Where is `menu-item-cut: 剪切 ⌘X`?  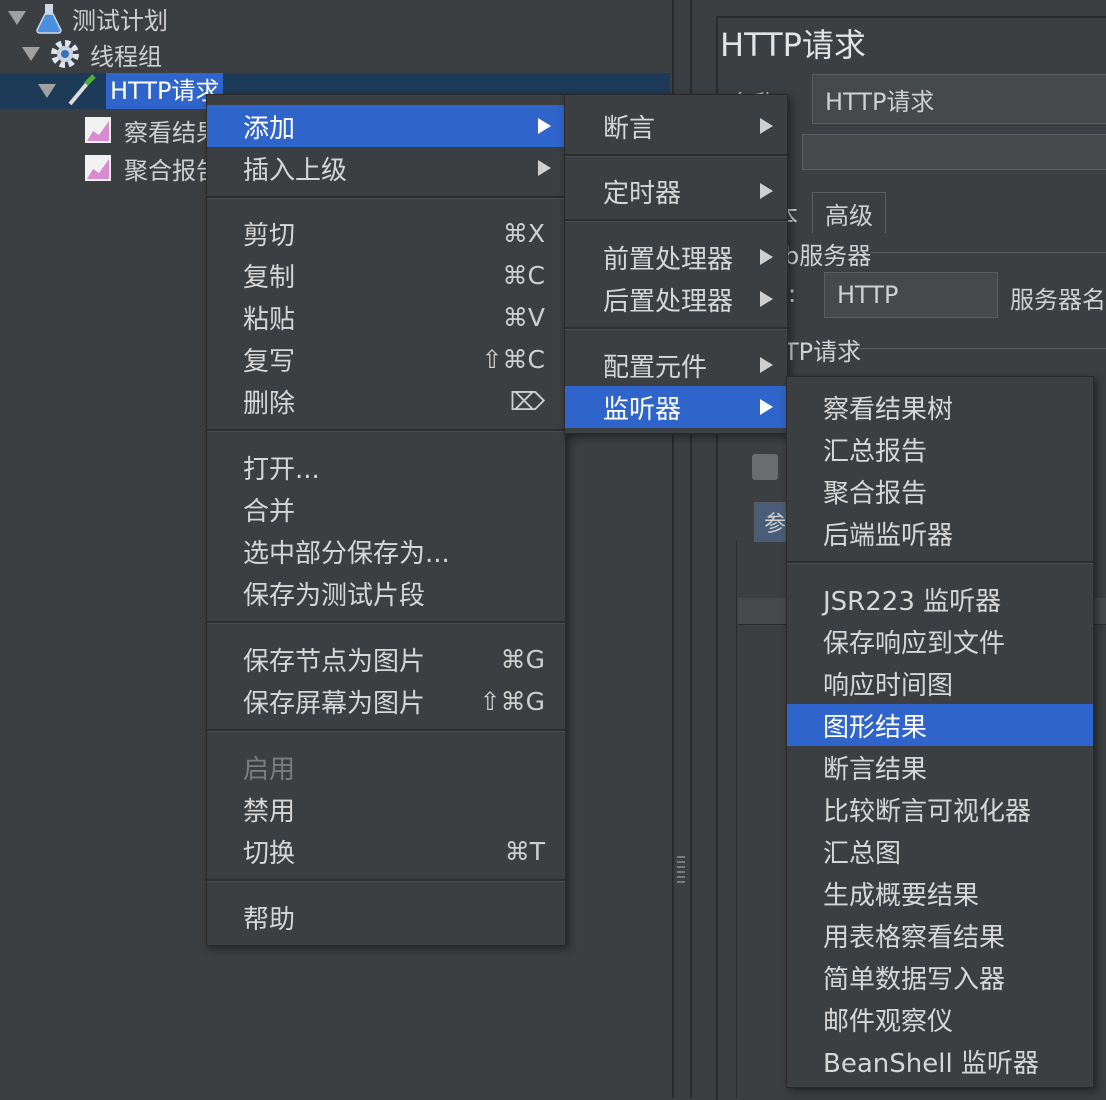 menu-item-cut: 剪切 ⌘X is located at coordinates (386, 233).